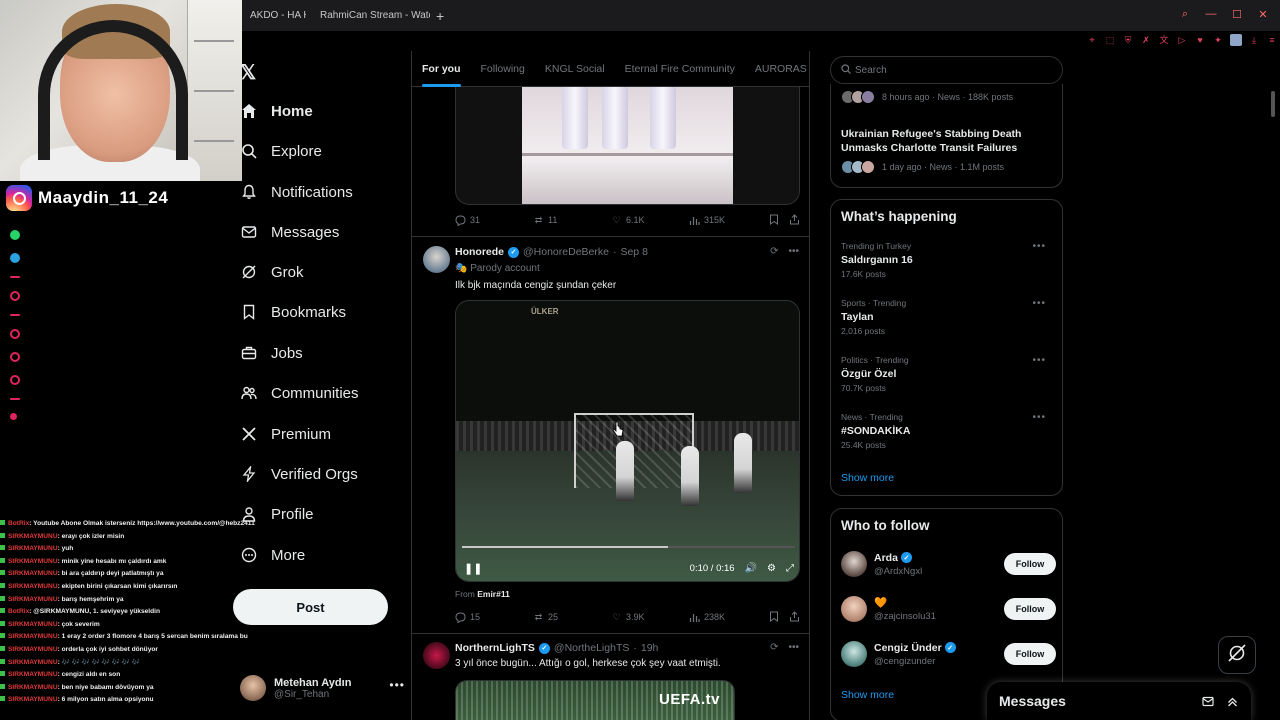 The width and height of the screenshot is (1280, 720). What do you see at coordinates (1272, 40) in the screenshot?
I see `menu-icon: ≡` at bounding box center [1272, 40].